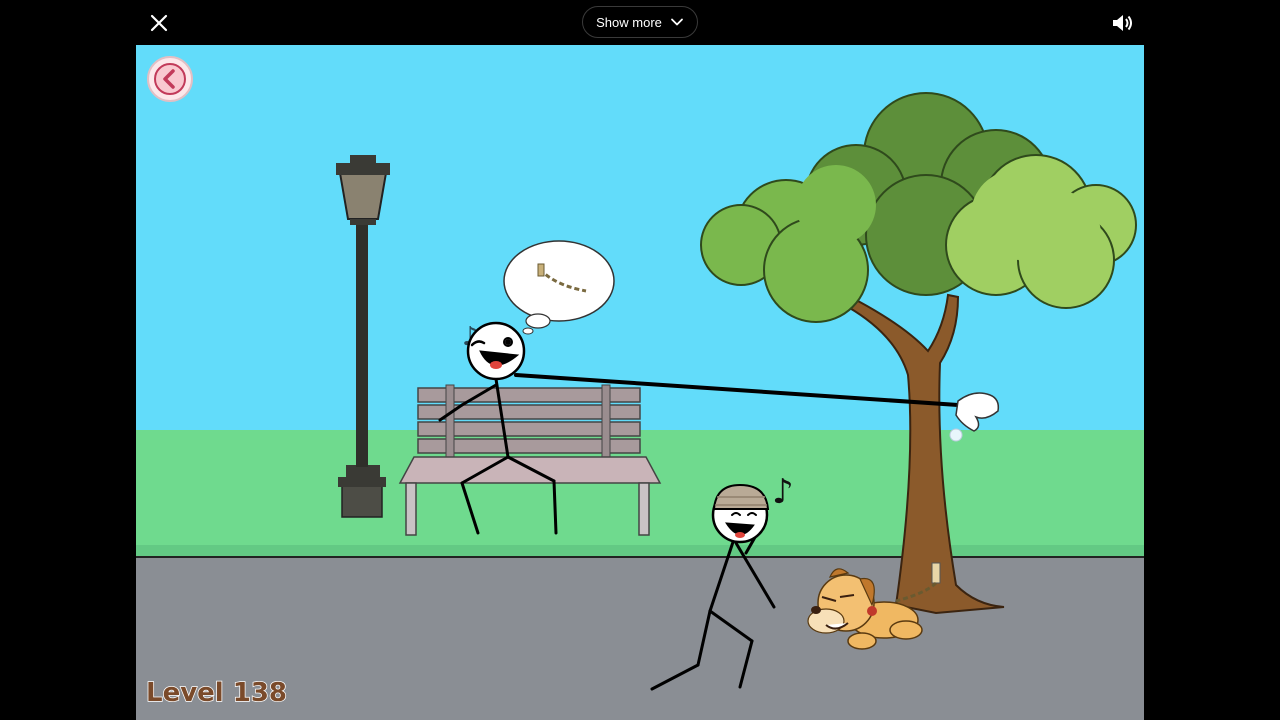  I want to click on volume-button, so click(1123, 23).